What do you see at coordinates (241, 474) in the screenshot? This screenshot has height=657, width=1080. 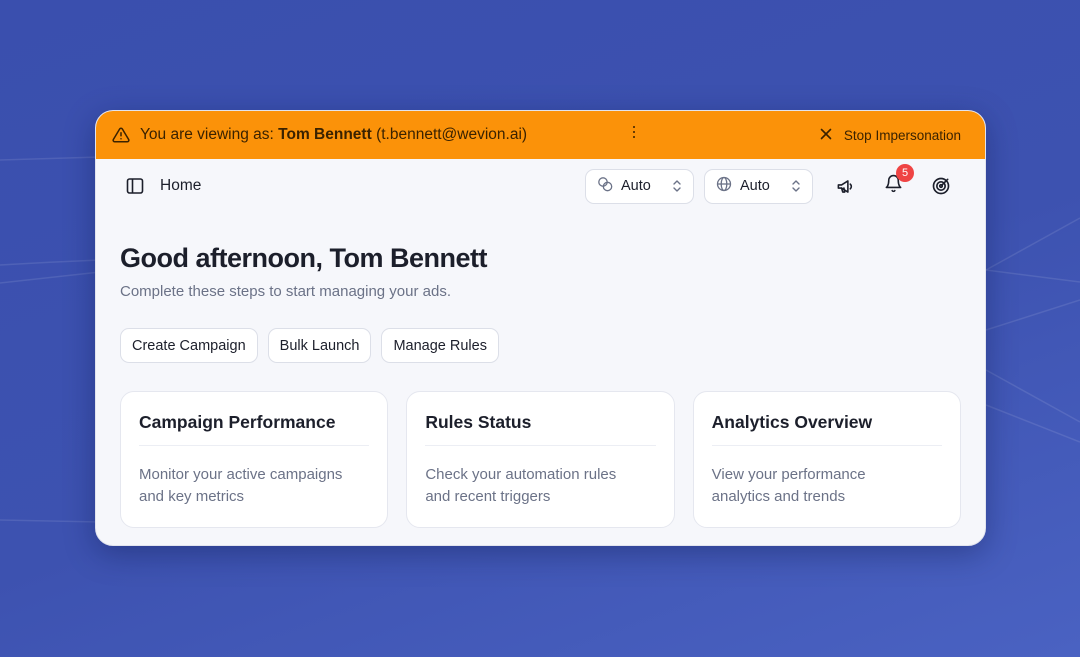 I see `card-description-line: Monitor your active campaigns` at bounding box center [241, 474].